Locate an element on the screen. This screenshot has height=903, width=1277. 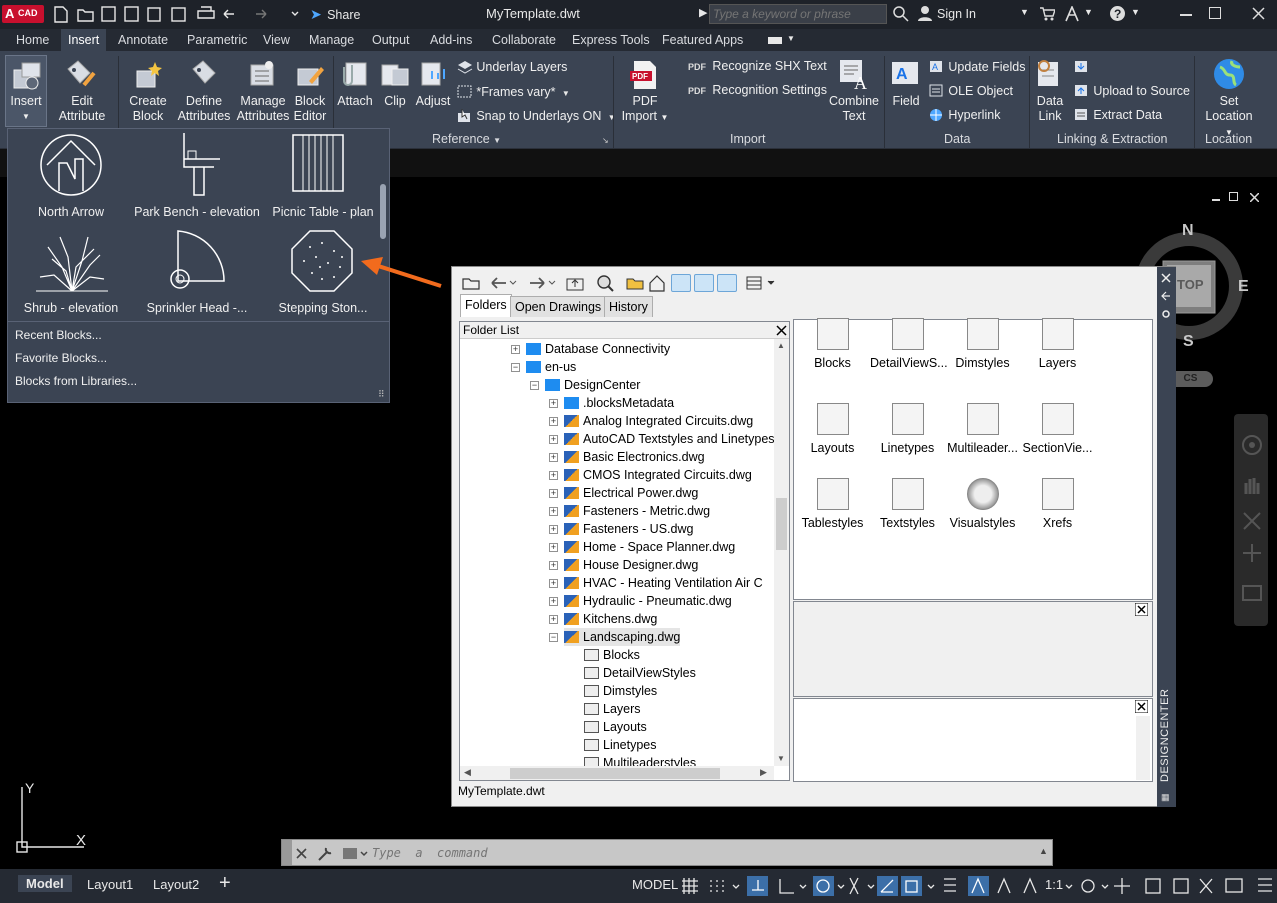
tree-item: Kitchens.dwg is located at coordinates (610, 619).